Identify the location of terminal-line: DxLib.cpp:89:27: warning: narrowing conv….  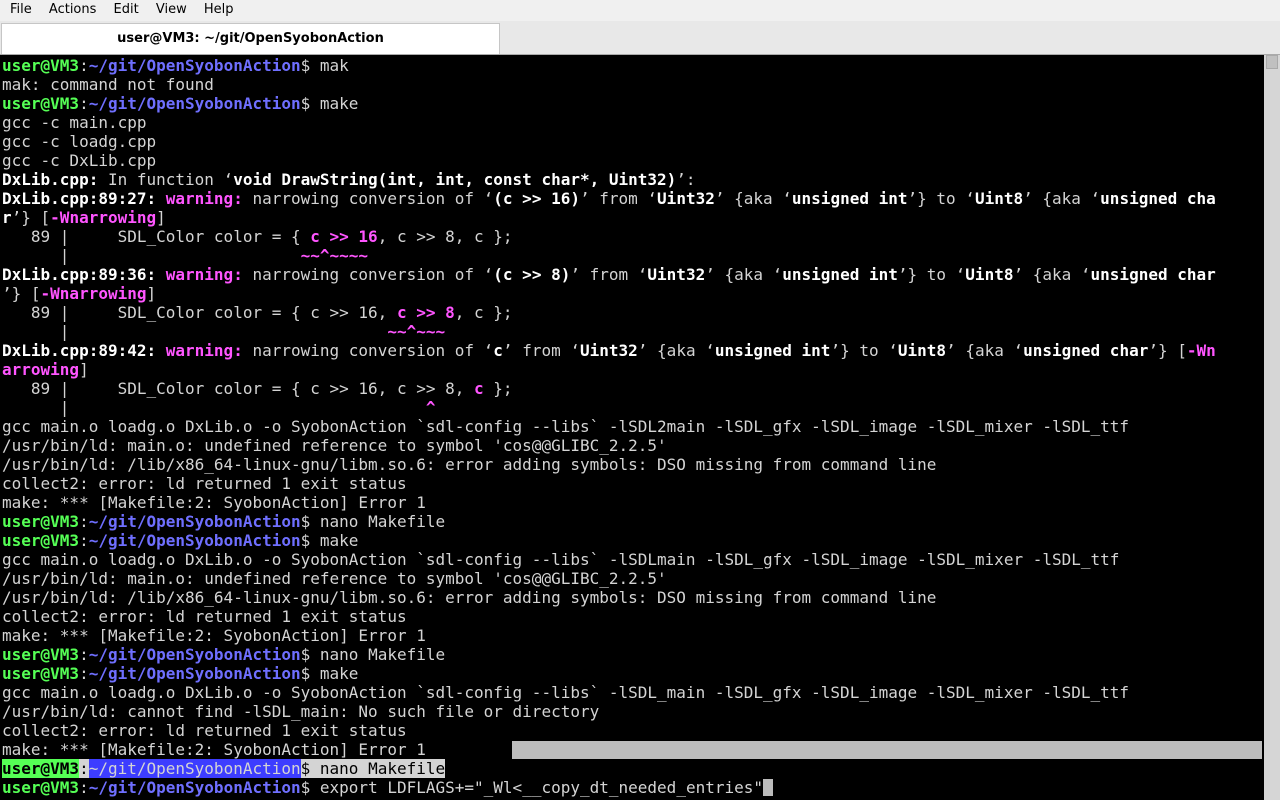
(609, 198).